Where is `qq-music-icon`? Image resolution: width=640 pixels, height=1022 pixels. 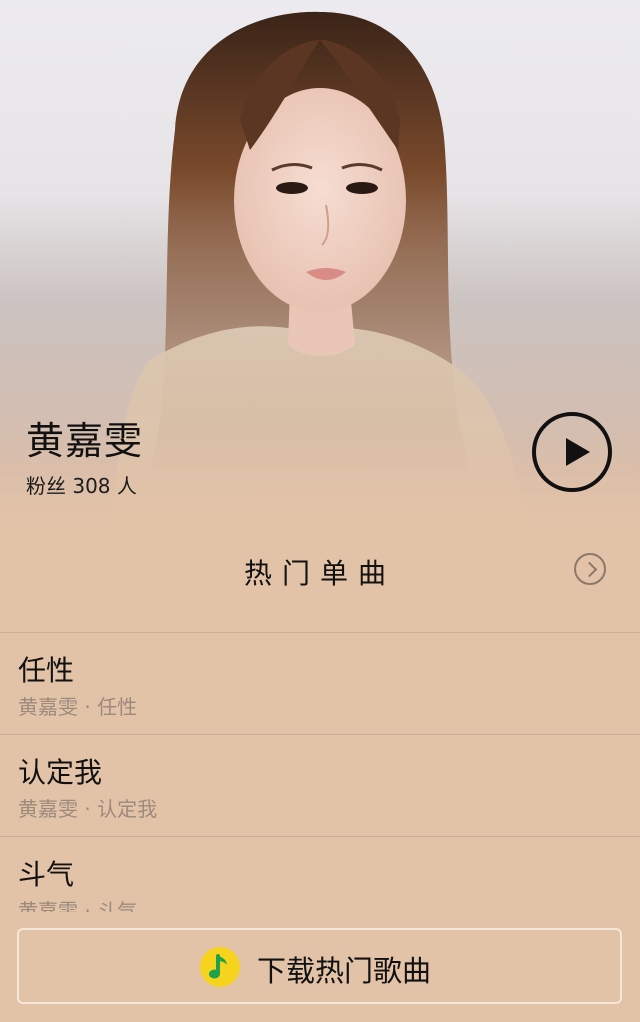
qq-music-icon is located at coordinates (220, 967).